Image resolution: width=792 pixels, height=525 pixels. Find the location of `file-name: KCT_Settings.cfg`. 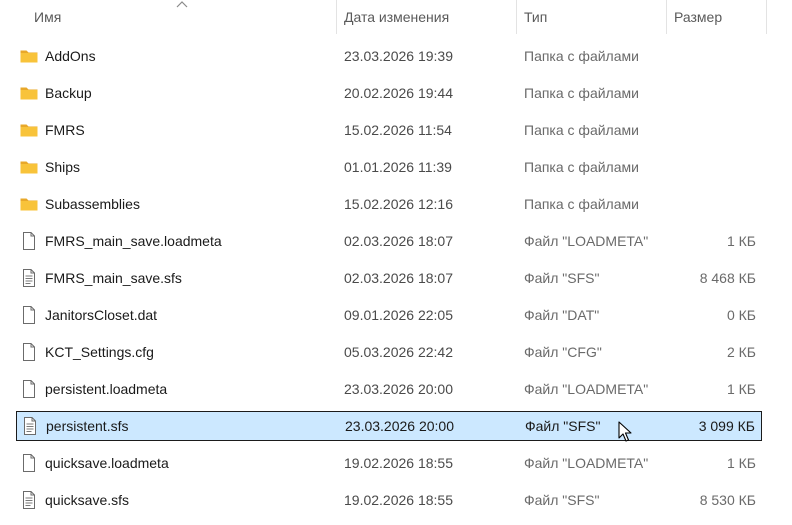

file-name: KCT_Settings.cfg is located at coordinates (99, 352).